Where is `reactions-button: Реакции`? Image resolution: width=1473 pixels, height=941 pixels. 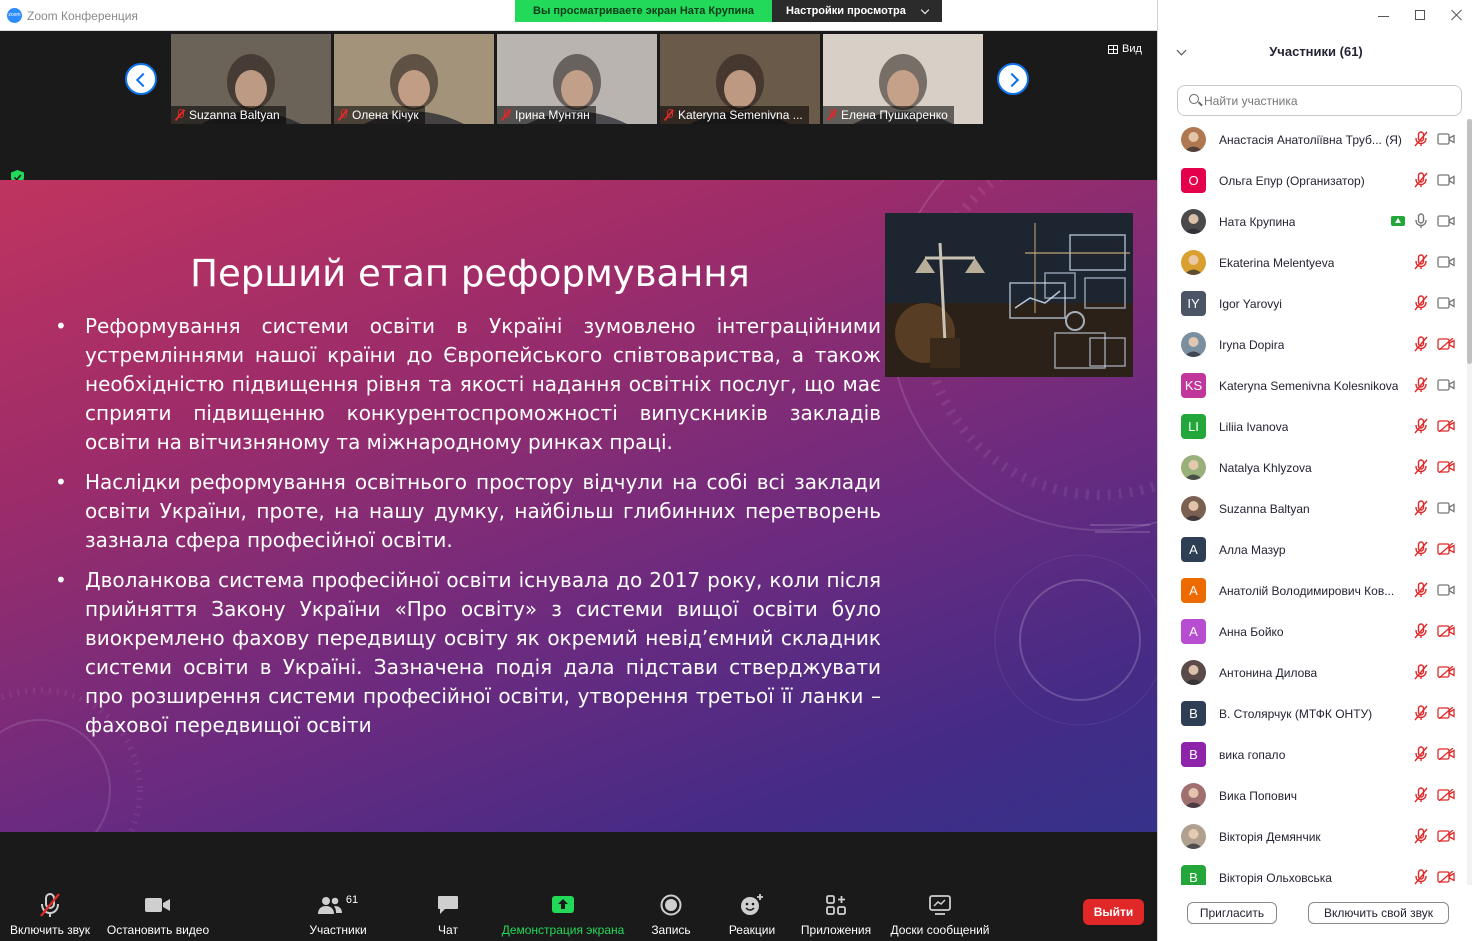 reactions-button: Реакции is located at coordinates (752, 914).